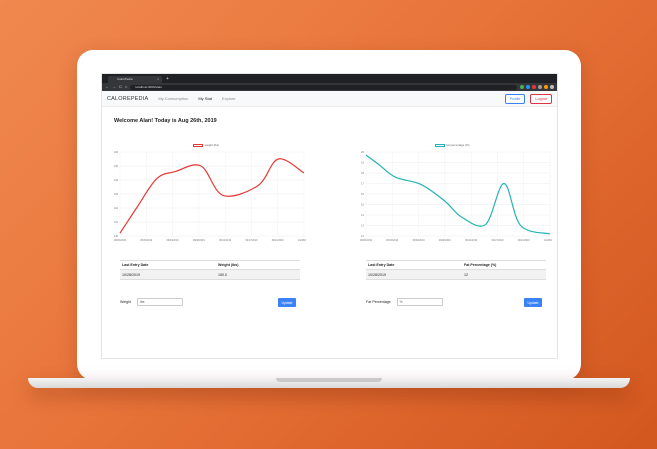 The image size is (657, 449). What do you see at coordinates (125, 79) in the screenshot?
I see `tab-title: CaloriPedia` at bounding box center [125, 79].